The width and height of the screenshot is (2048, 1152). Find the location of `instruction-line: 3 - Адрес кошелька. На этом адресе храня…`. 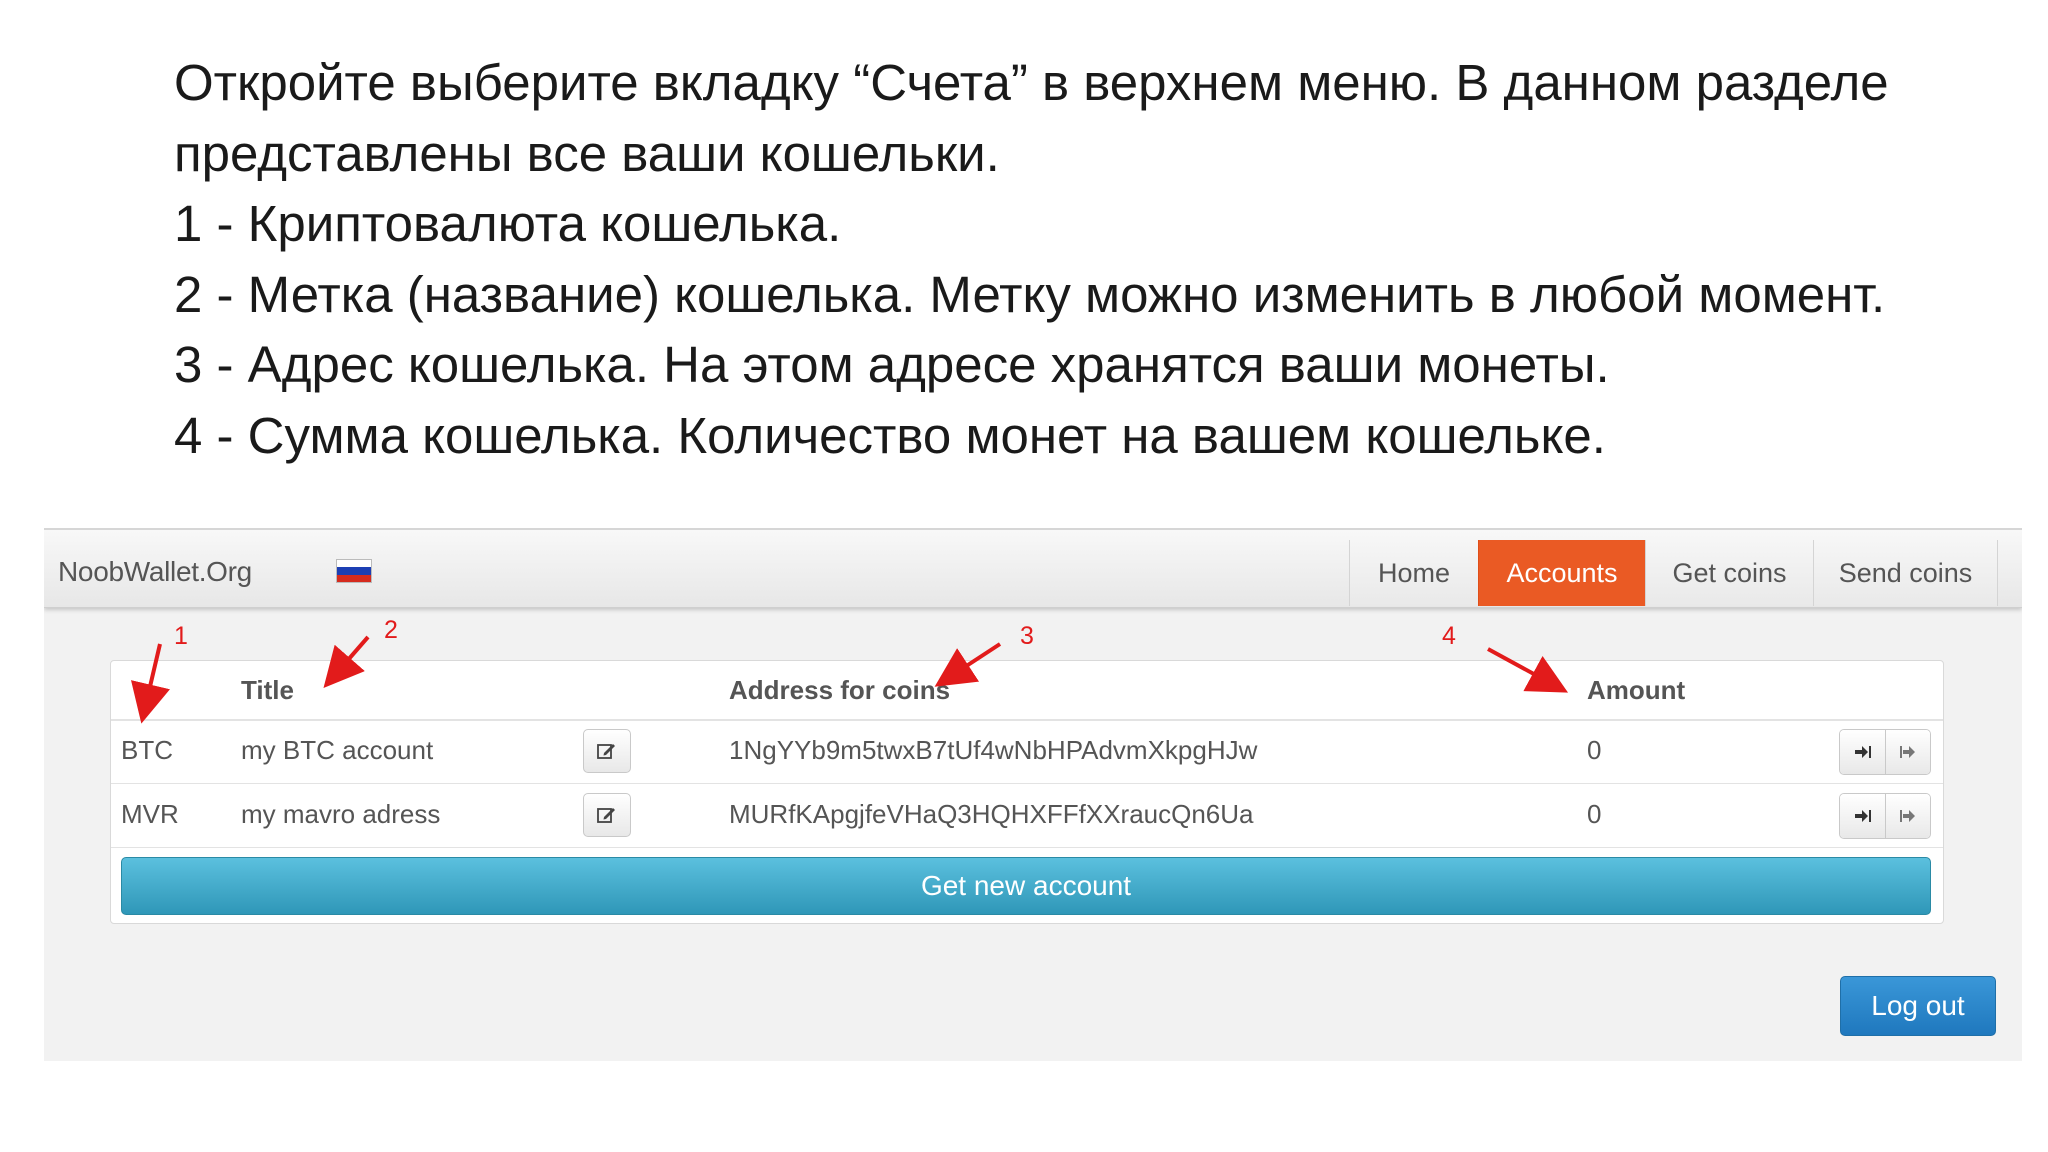

instruction-line: 3 - Адрес кошелька. На этом адресе храня… is located at coordinates (892, 364).